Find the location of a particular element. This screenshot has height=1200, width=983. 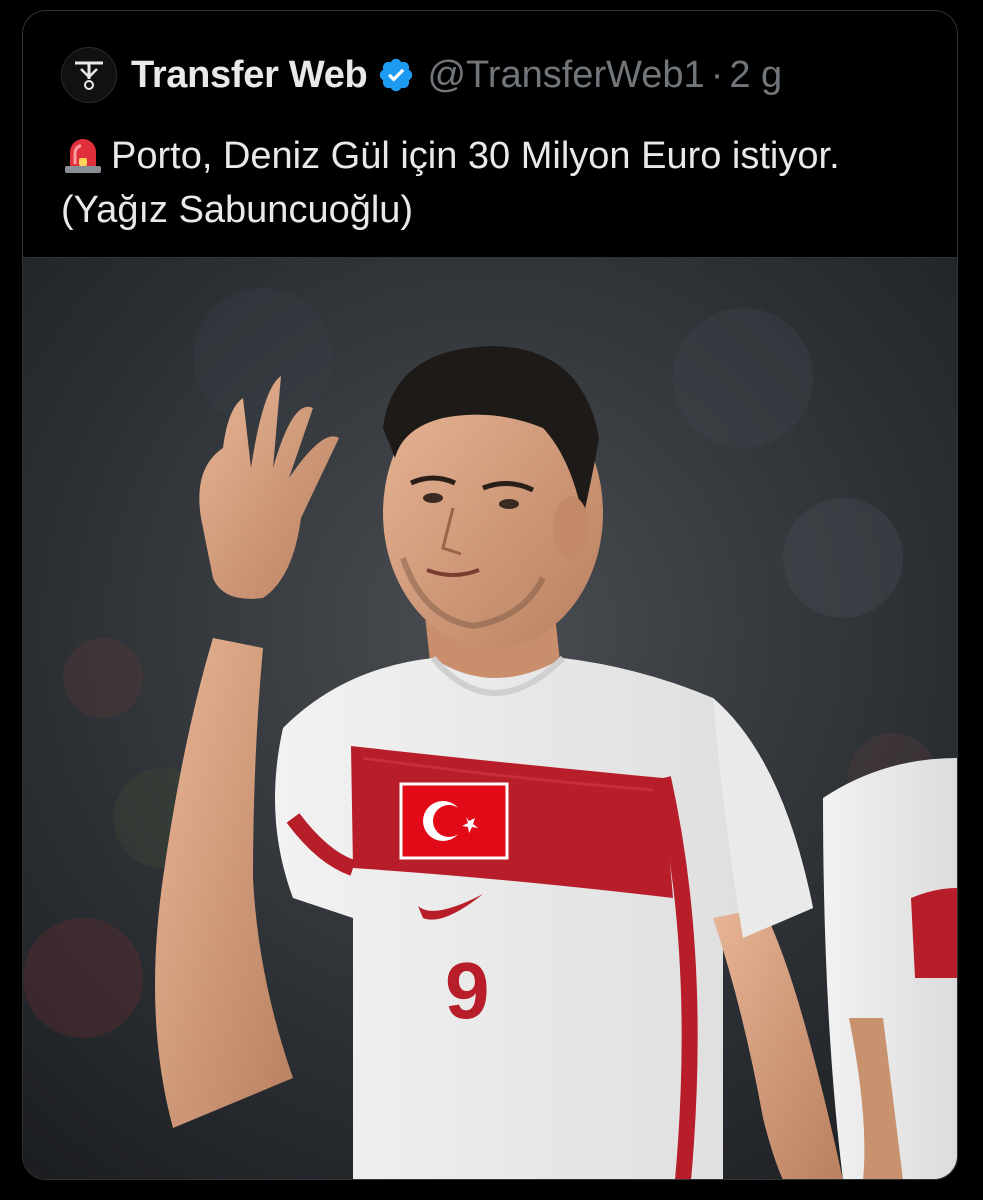

verified-badge-icon is located at coordinates (396, 75).